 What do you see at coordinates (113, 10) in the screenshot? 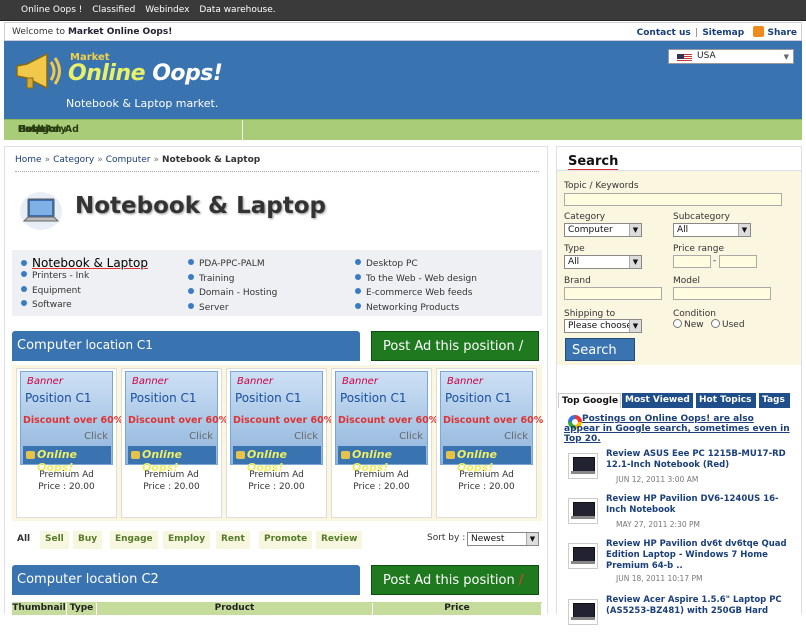
I see `toplink-classified: Classified` at bounding box center [113, 10].